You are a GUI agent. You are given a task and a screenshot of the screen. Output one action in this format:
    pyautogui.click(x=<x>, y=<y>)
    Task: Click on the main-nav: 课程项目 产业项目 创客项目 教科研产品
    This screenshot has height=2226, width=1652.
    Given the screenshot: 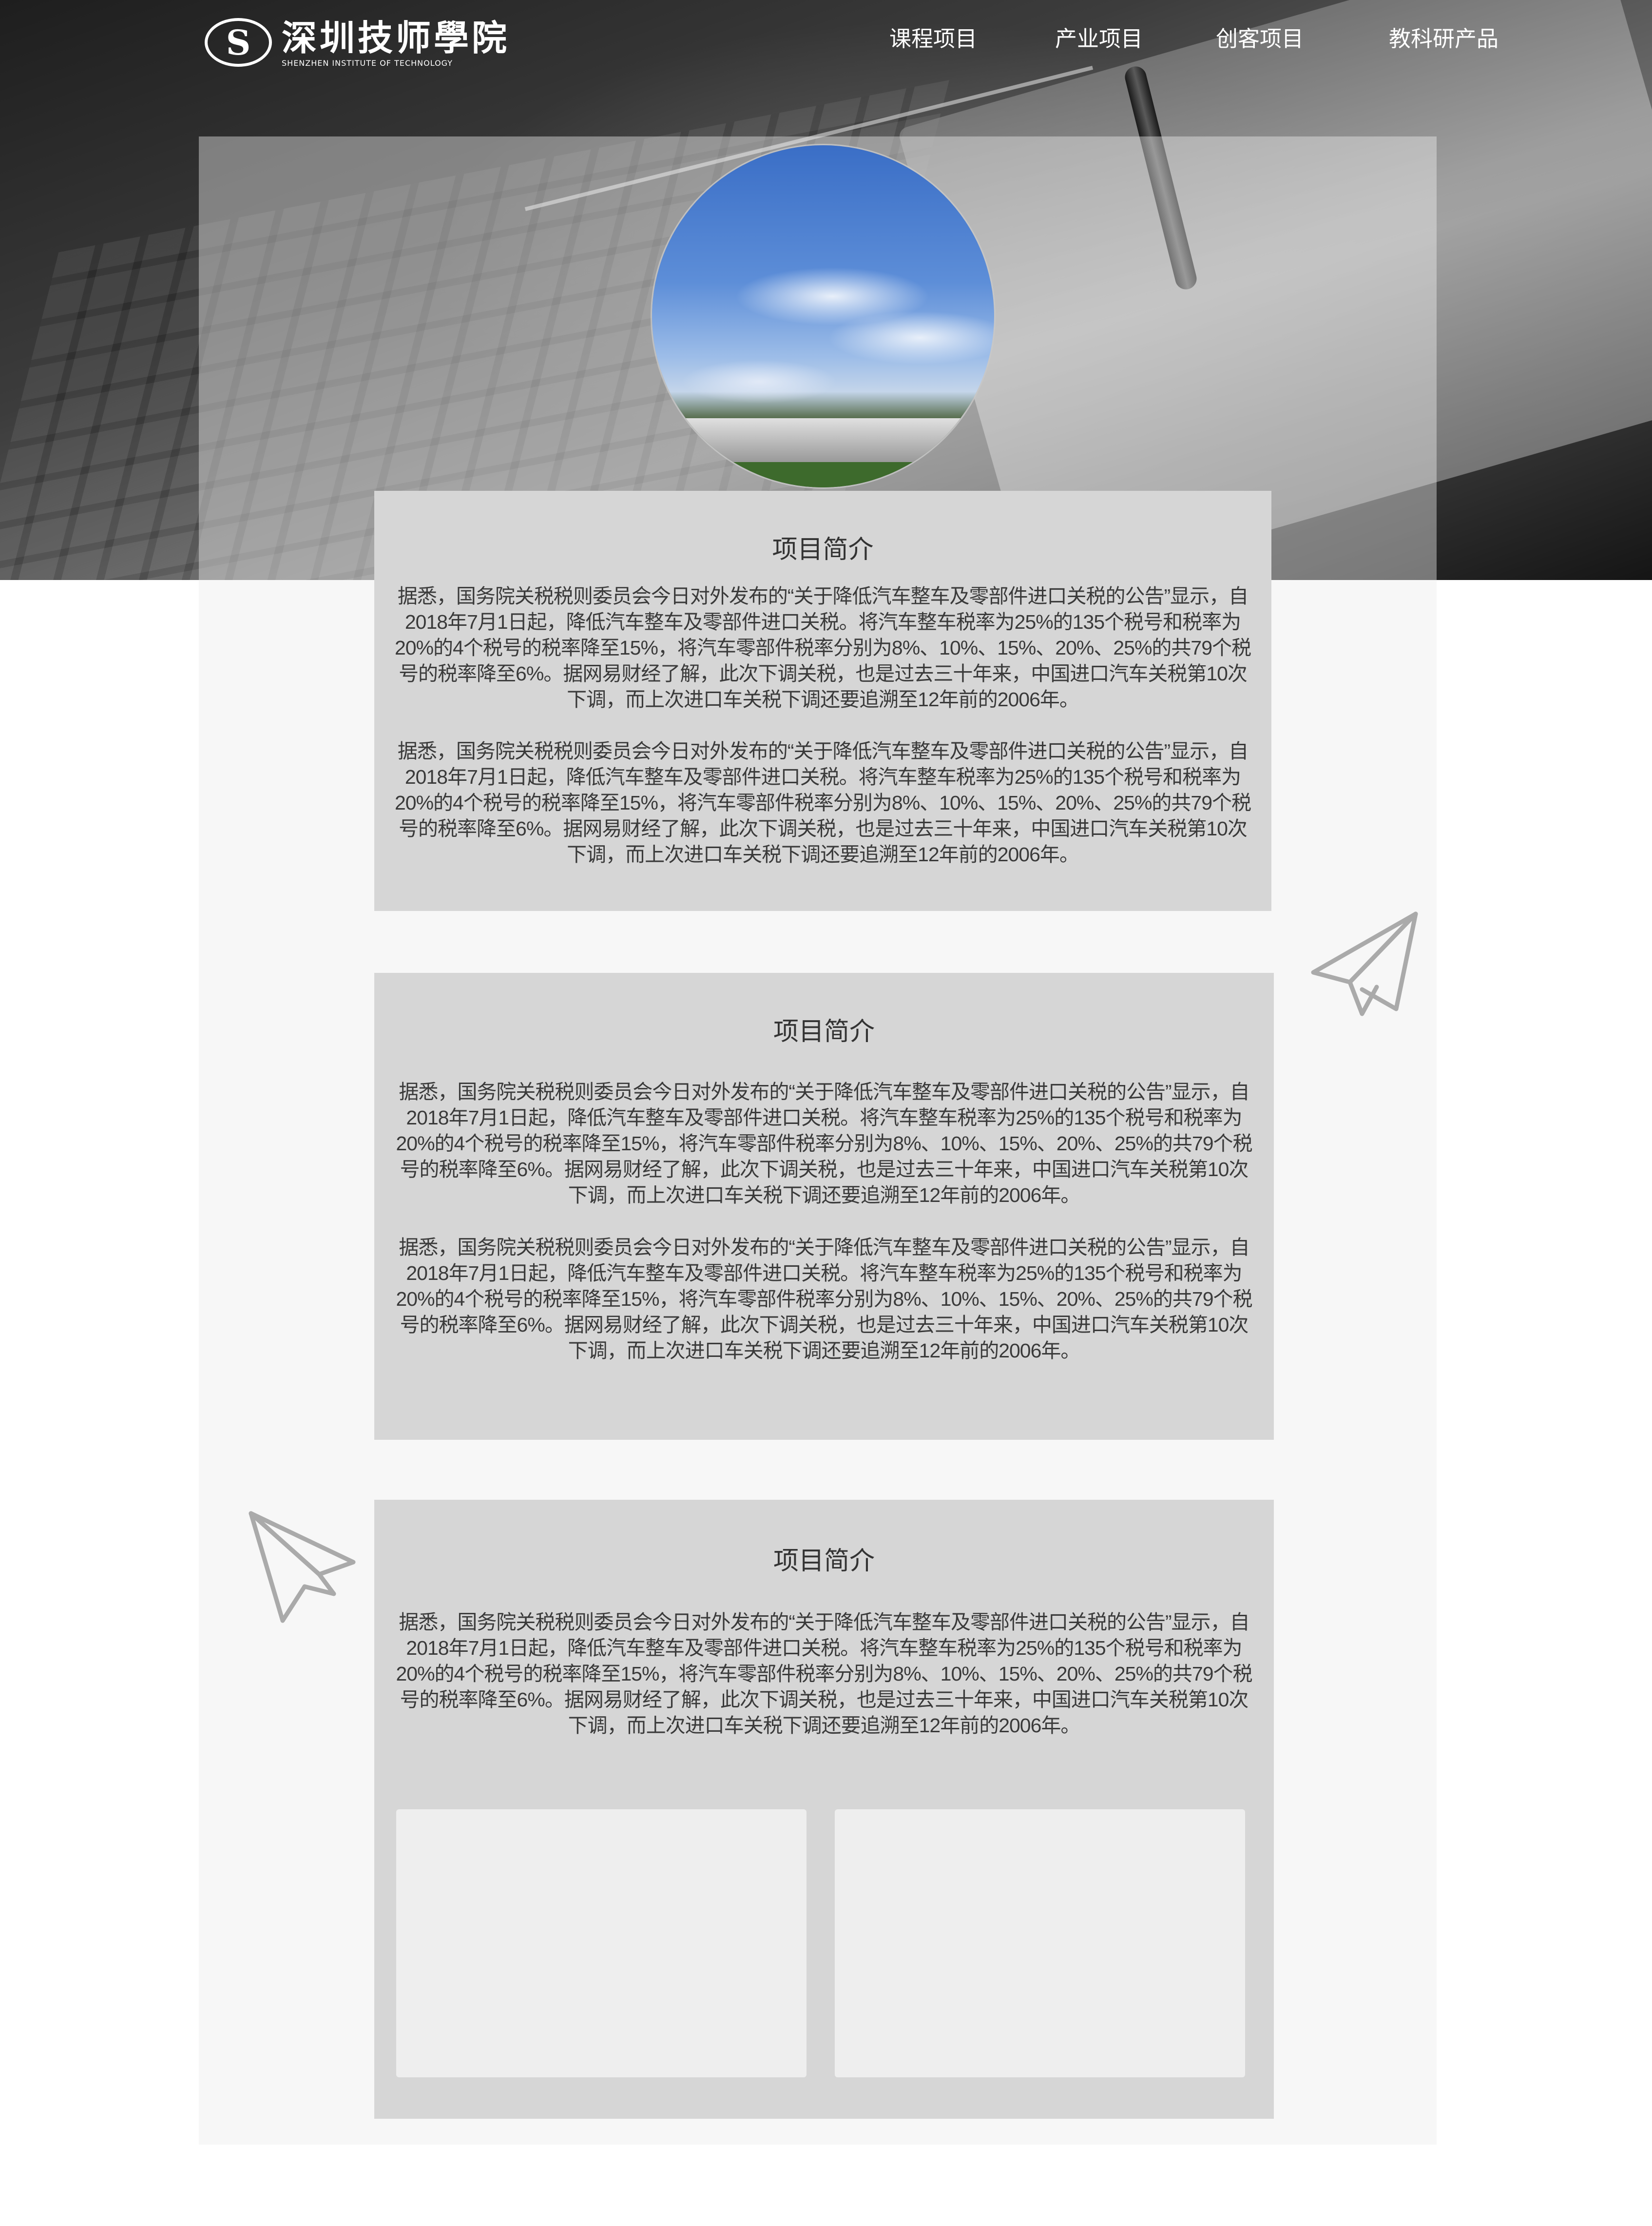 What is the action you would take?
    pyautogui.click(x=826, y=38)
    